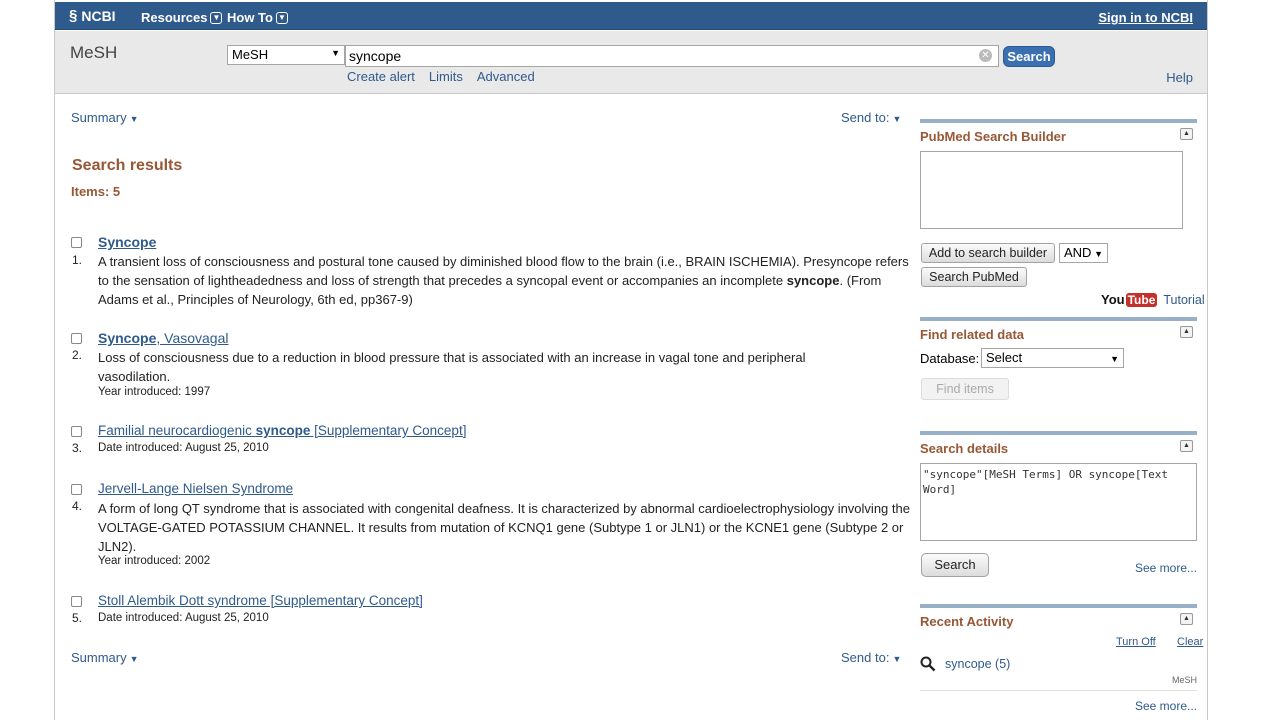 The width and height of the screenshot is (1280, 720). I want to click on results-count: Items: 5, so click(96, 191).